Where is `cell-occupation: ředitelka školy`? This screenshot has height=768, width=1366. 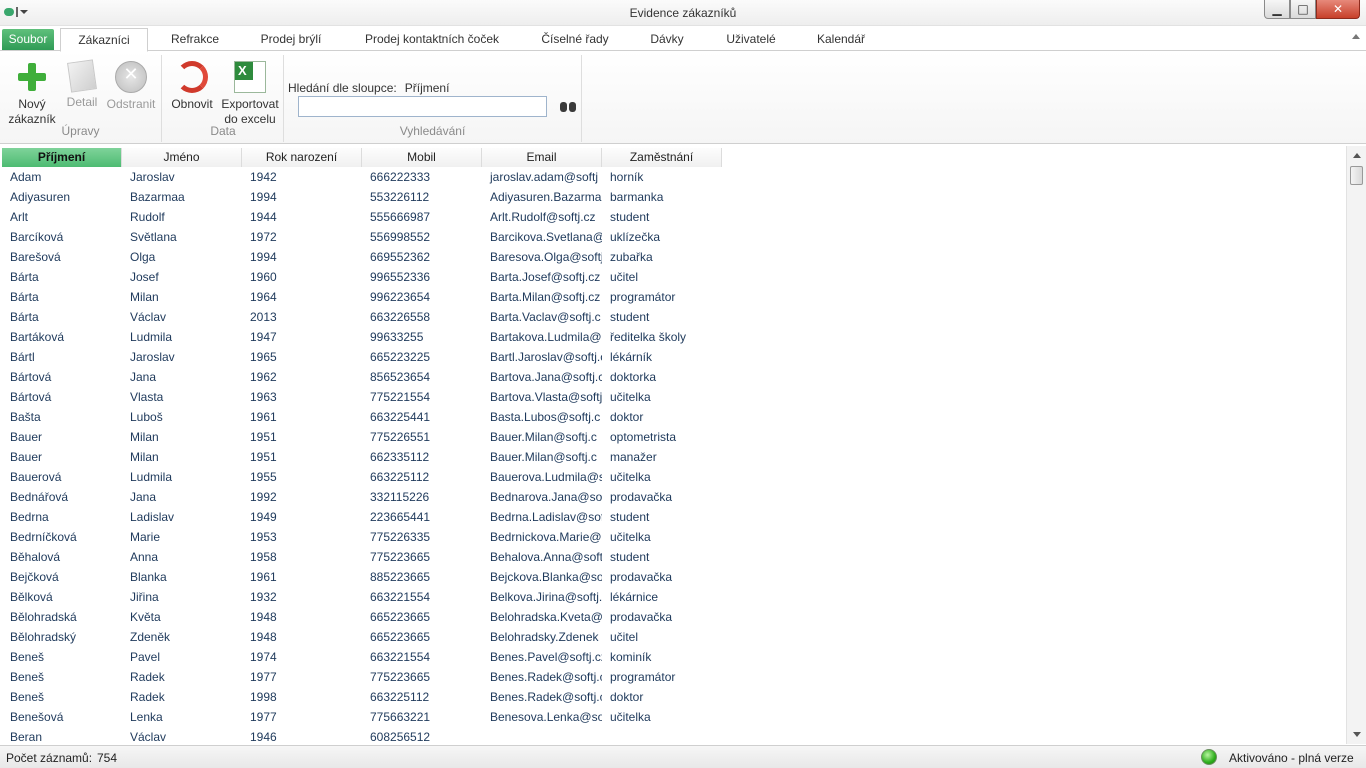
cell-occupation: ředitelka školy is located at coordinates (648, 337).